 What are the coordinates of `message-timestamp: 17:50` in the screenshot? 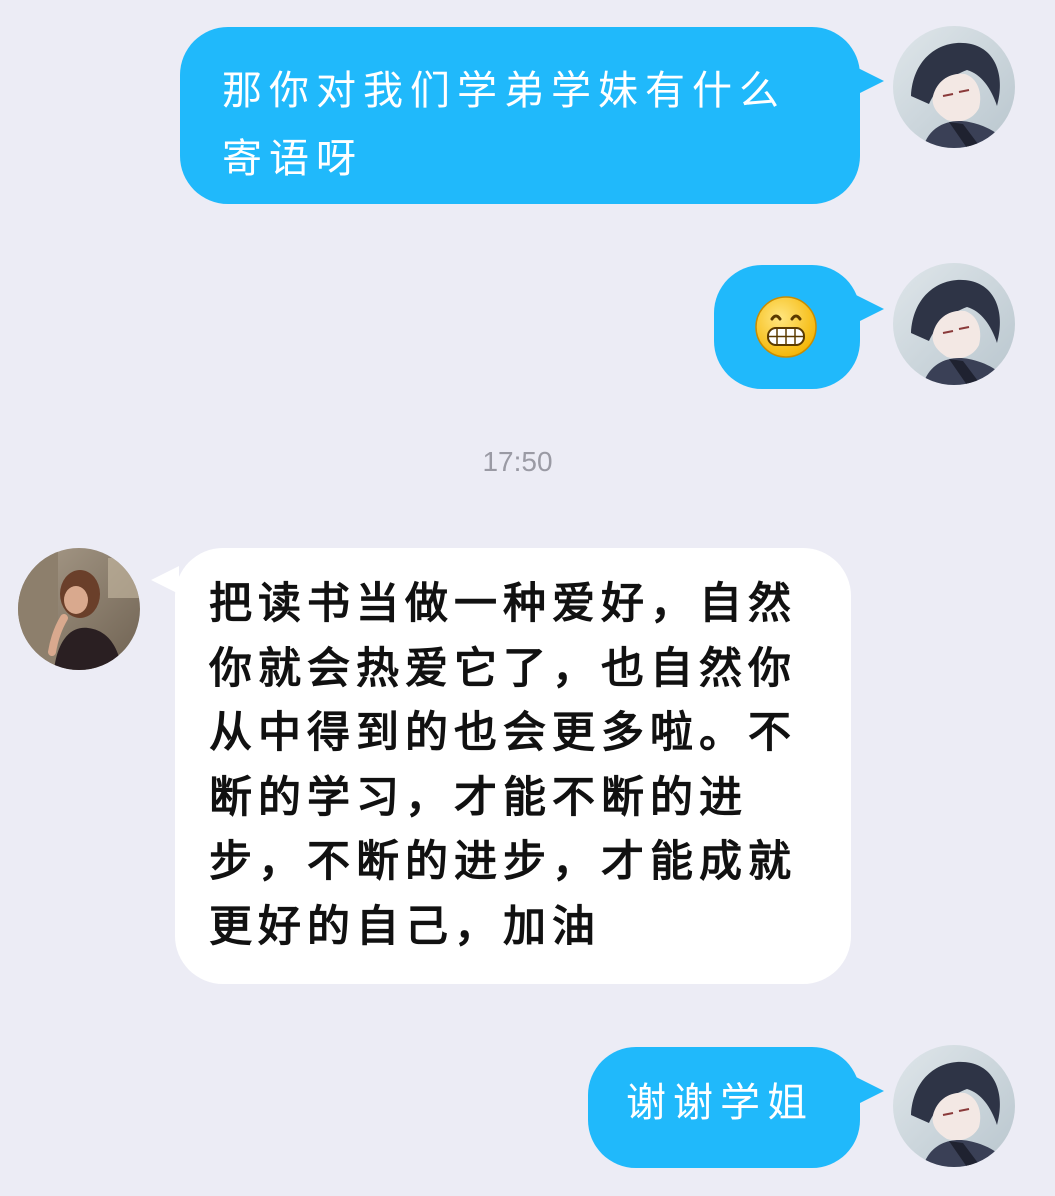 It's located at (517, 461).